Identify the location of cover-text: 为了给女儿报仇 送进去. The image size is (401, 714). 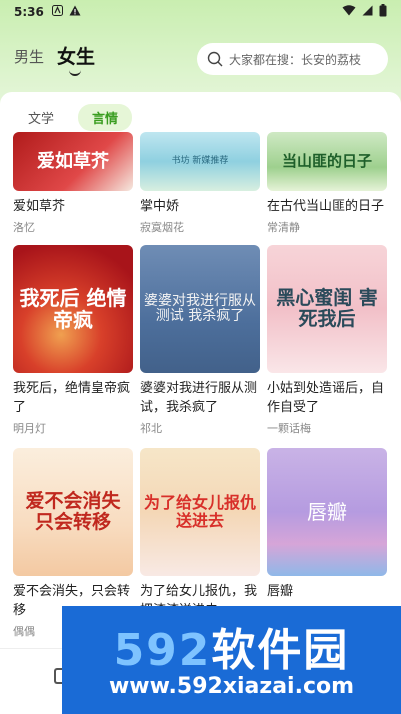
(200, 511).